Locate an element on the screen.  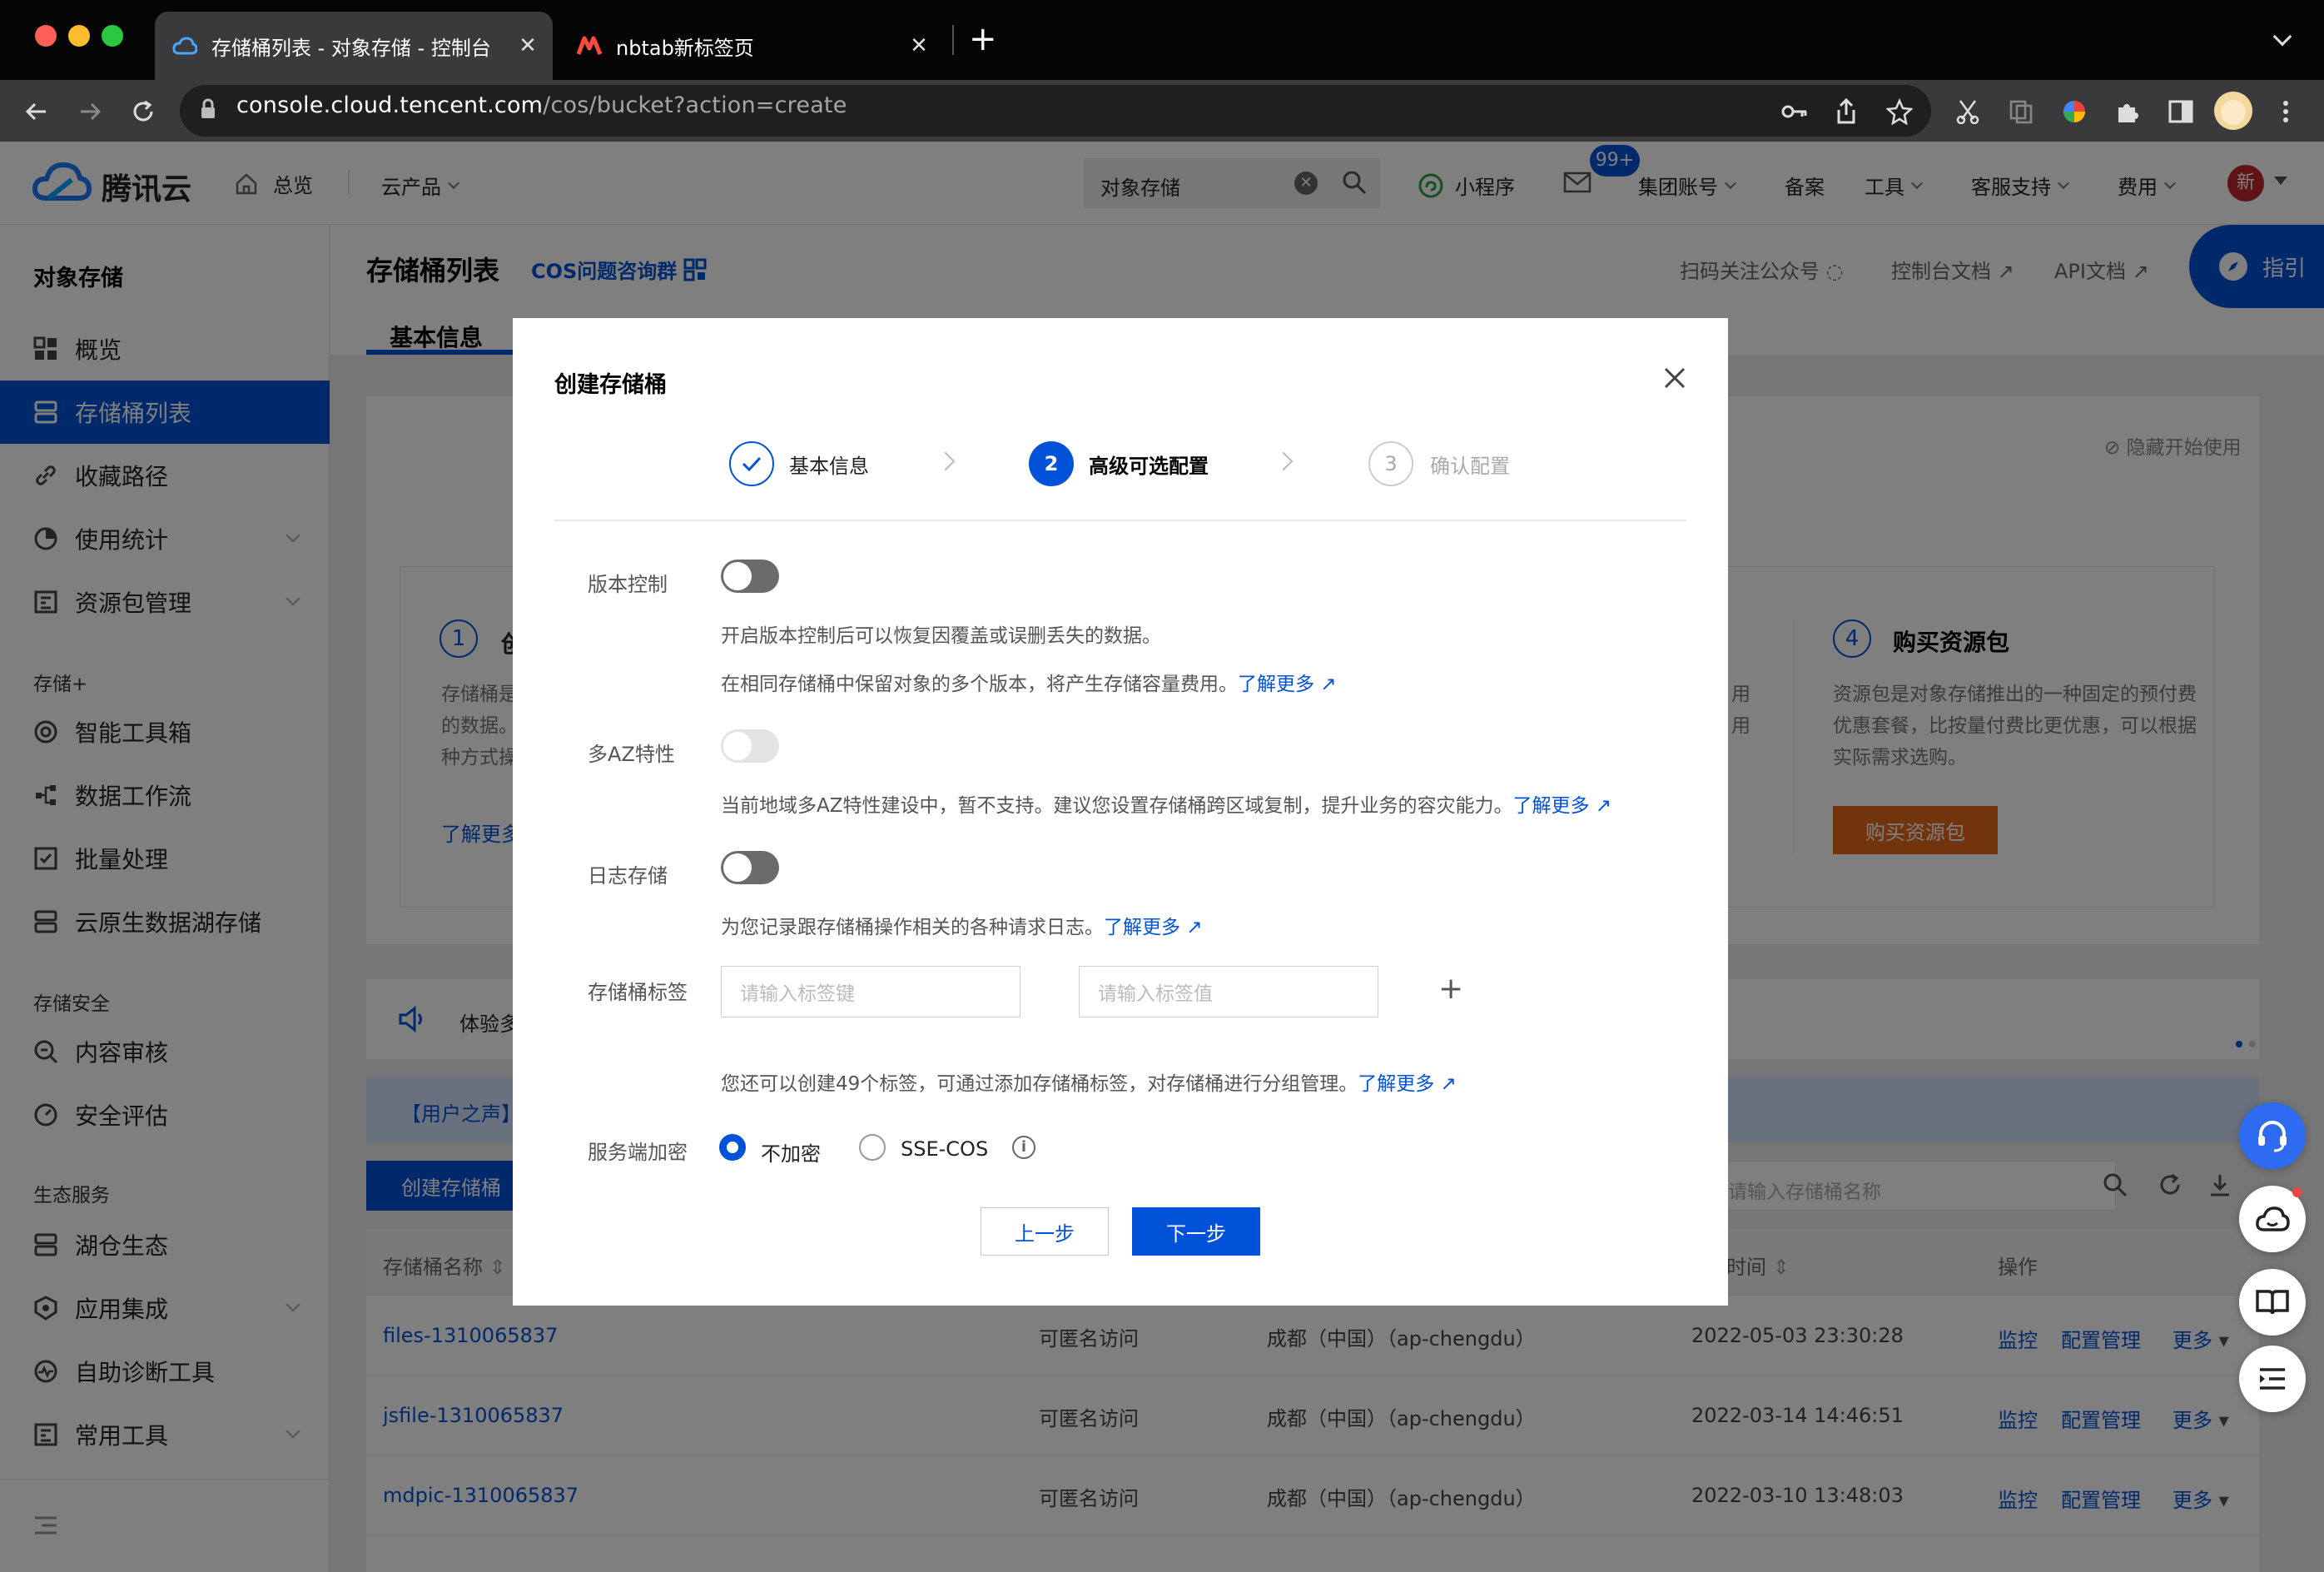
docs-button is located at coordinates (2272, 1302).